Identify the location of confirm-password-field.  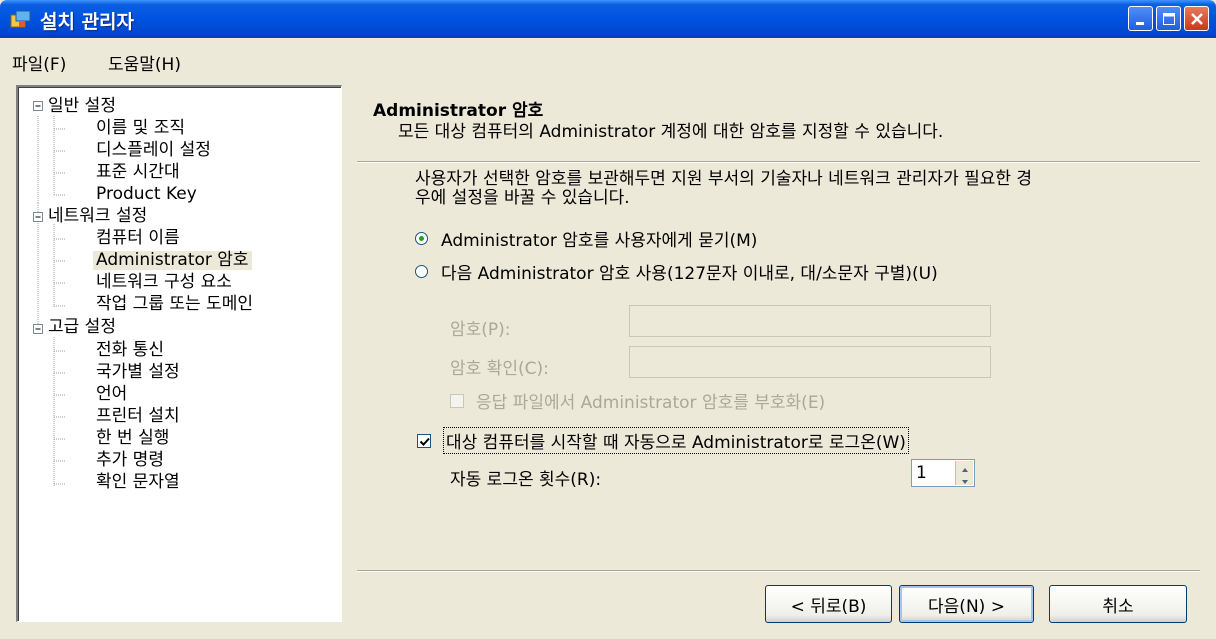
(810, 362).